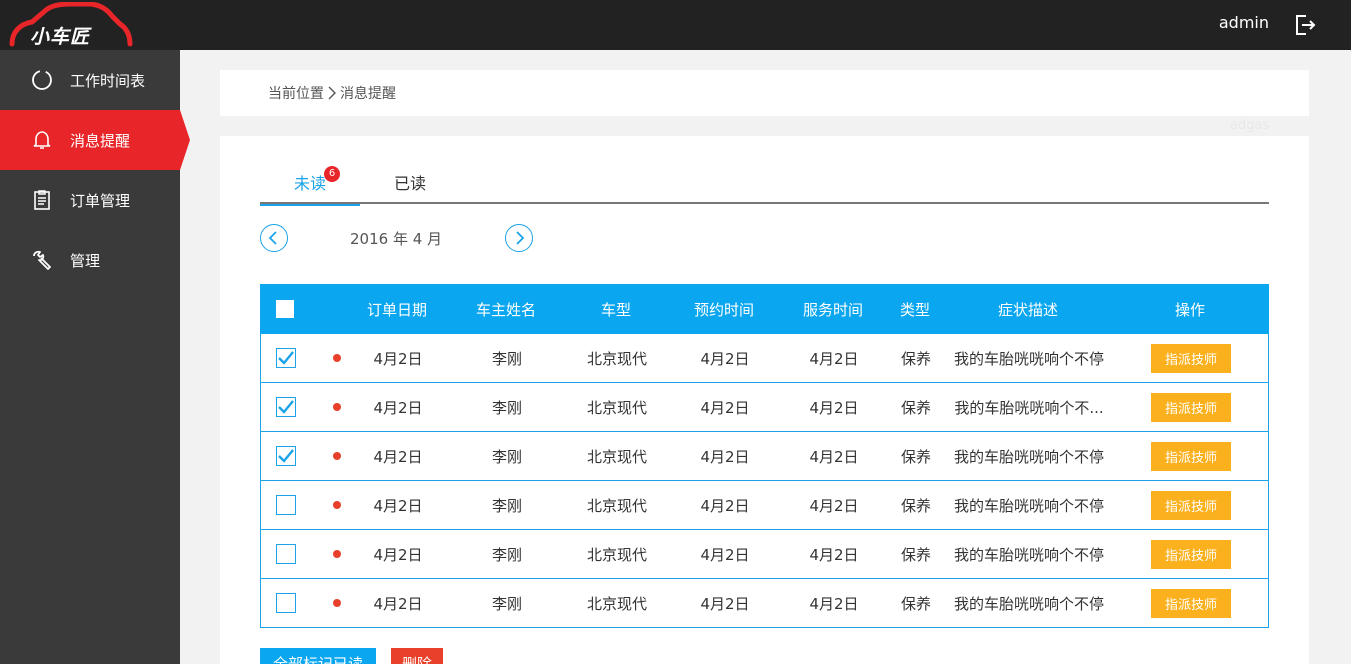 This screenshot has height=664, width=1351. I want to click on breadcrumb: 当前位置 消息提醒, so click(332, 93).